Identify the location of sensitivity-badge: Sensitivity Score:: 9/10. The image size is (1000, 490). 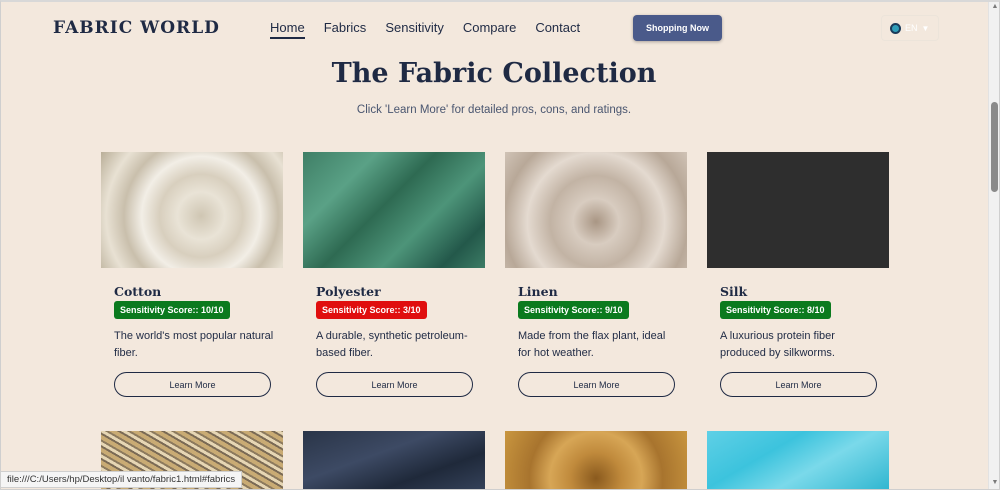
(573, 310).